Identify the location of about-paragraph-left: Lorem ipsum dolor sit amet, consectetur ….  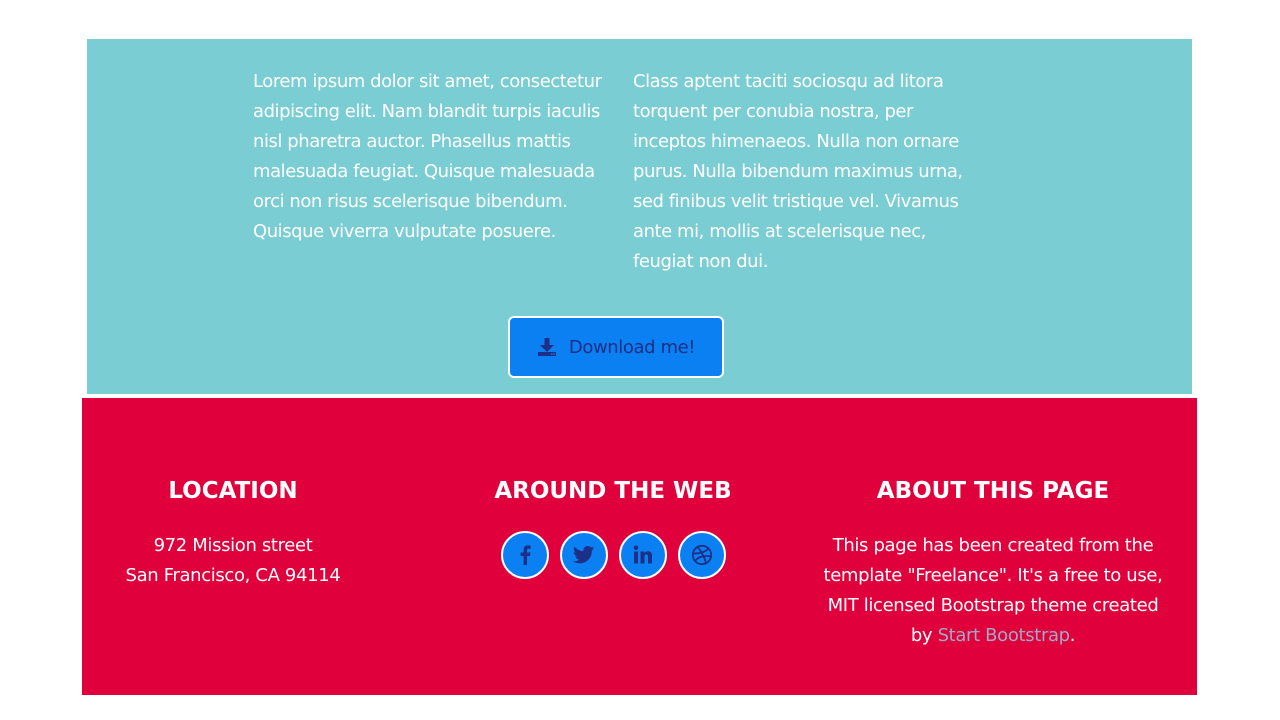
(427, 156).